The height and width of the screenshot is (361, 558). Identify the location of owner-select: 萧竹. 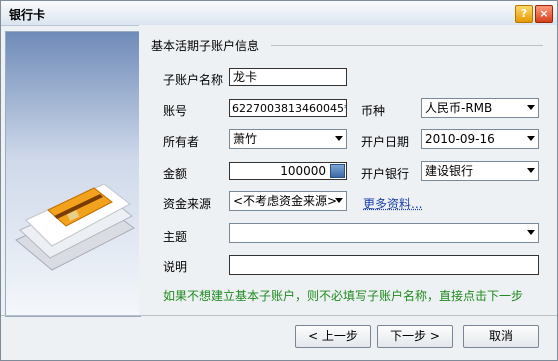
(288, 139).